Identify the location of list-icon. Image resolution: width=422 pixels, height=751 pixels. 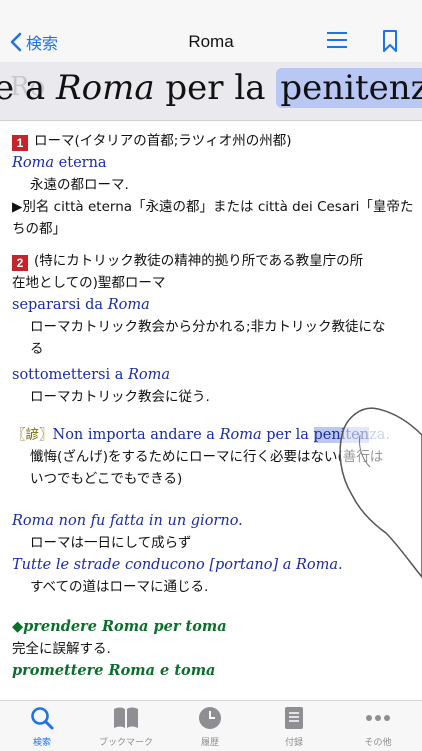
(337, 40).